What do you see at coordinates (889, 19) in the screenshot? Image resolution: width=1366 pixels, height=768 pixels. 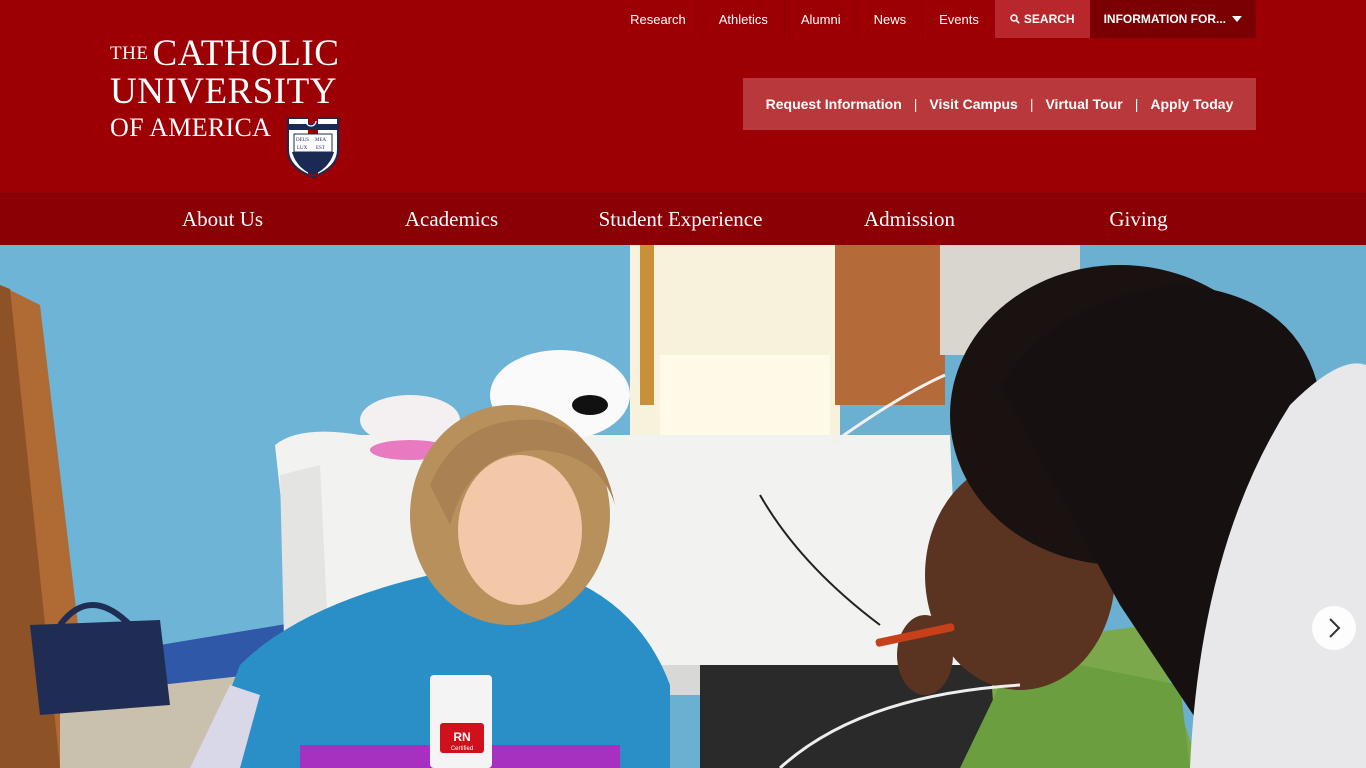 I see `utility-link-news: News` at bounding box center [889, 19].